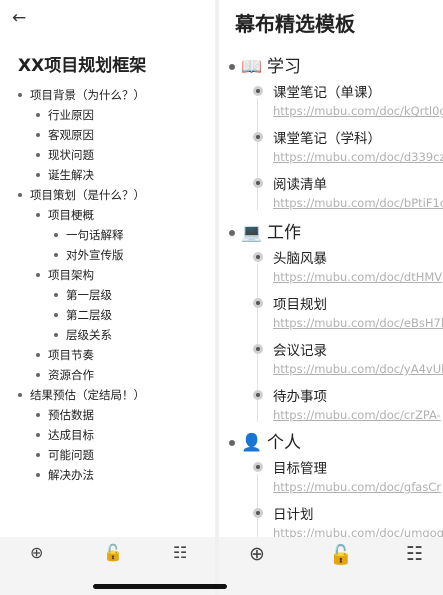  Describe the element at coordinates (107, 475) in the screenshot. I see `outline-item: 解决办法` at that location.